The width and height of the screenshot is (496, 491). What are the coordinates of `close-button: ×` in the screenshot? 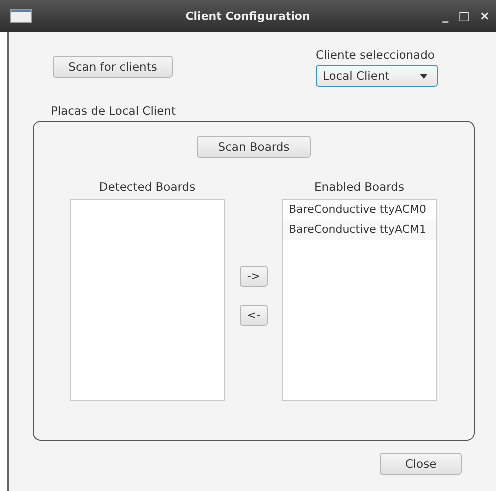 It's located at (485, 16).